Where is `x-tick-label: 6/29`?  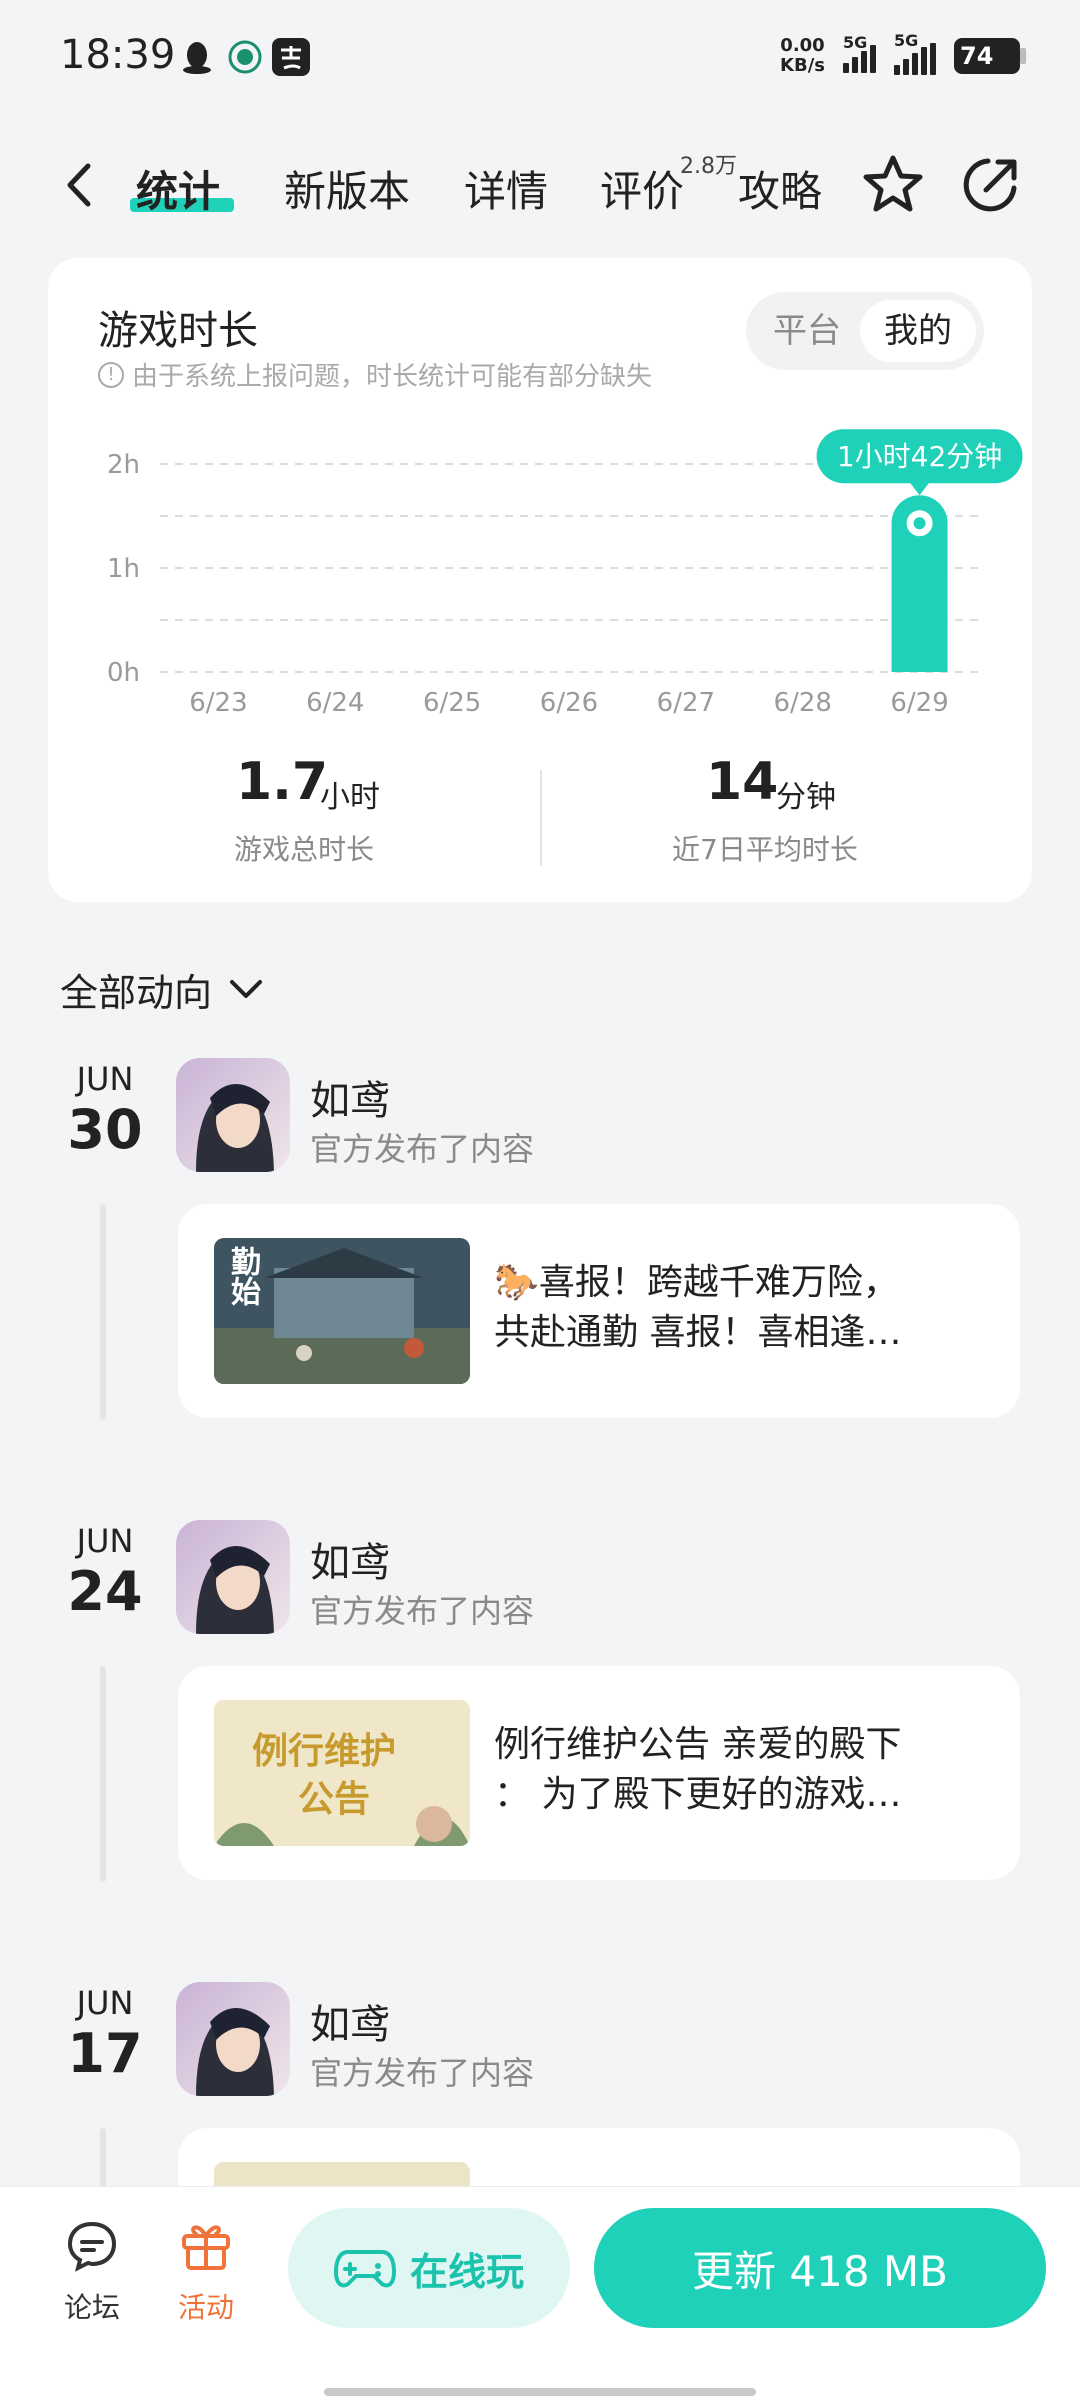
x-tick-label: 6/29 is located at coordinates (919, 703).